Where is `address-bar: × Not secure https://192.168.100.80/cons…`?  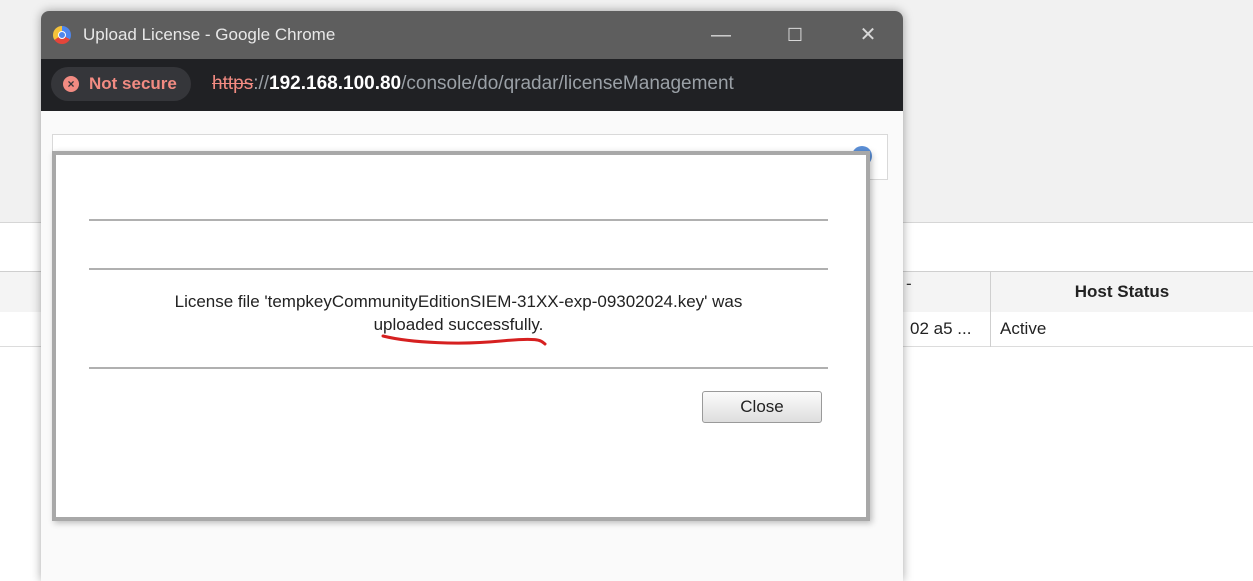 address-bar: × Not secure https://192.168.100.80/cons… is located at coordinates (472, 85).